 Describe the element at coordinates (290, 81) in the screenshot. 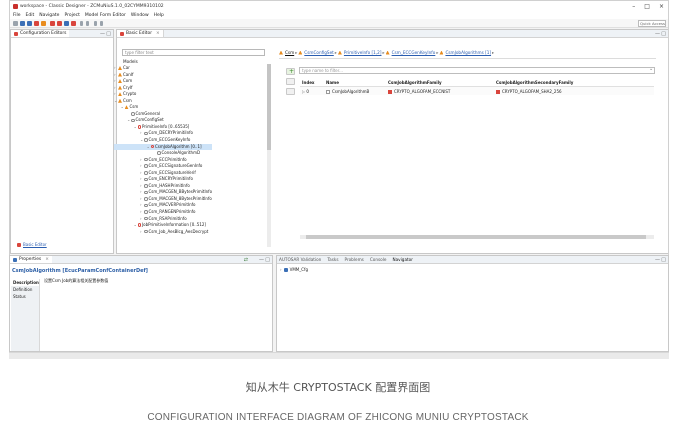

I see `remove-button` at that location.